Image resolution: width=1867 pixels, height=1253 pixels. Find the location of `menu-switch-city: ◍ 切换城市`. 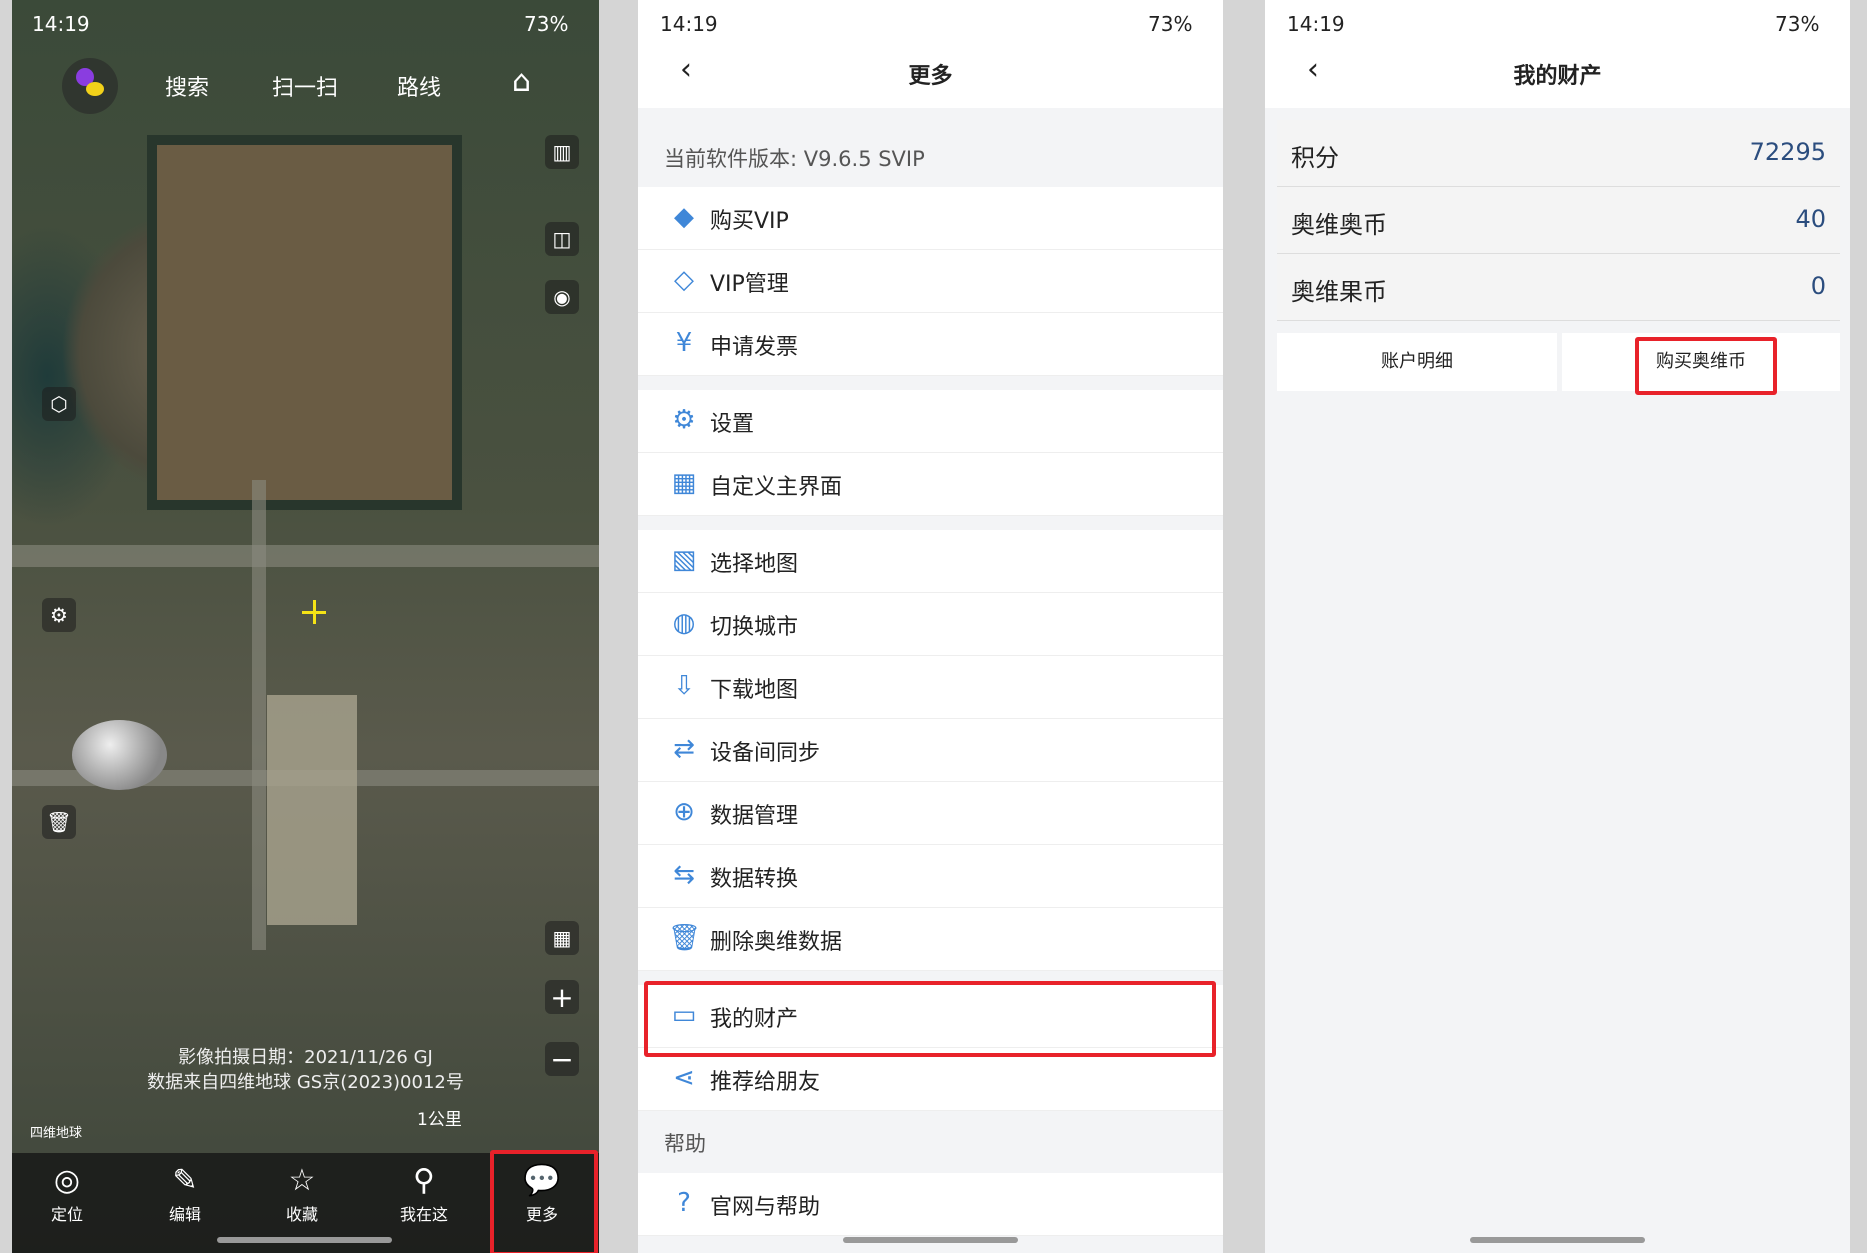

menu-switch-city: ◍ 切换城市 is located at coordinates (930, 624).